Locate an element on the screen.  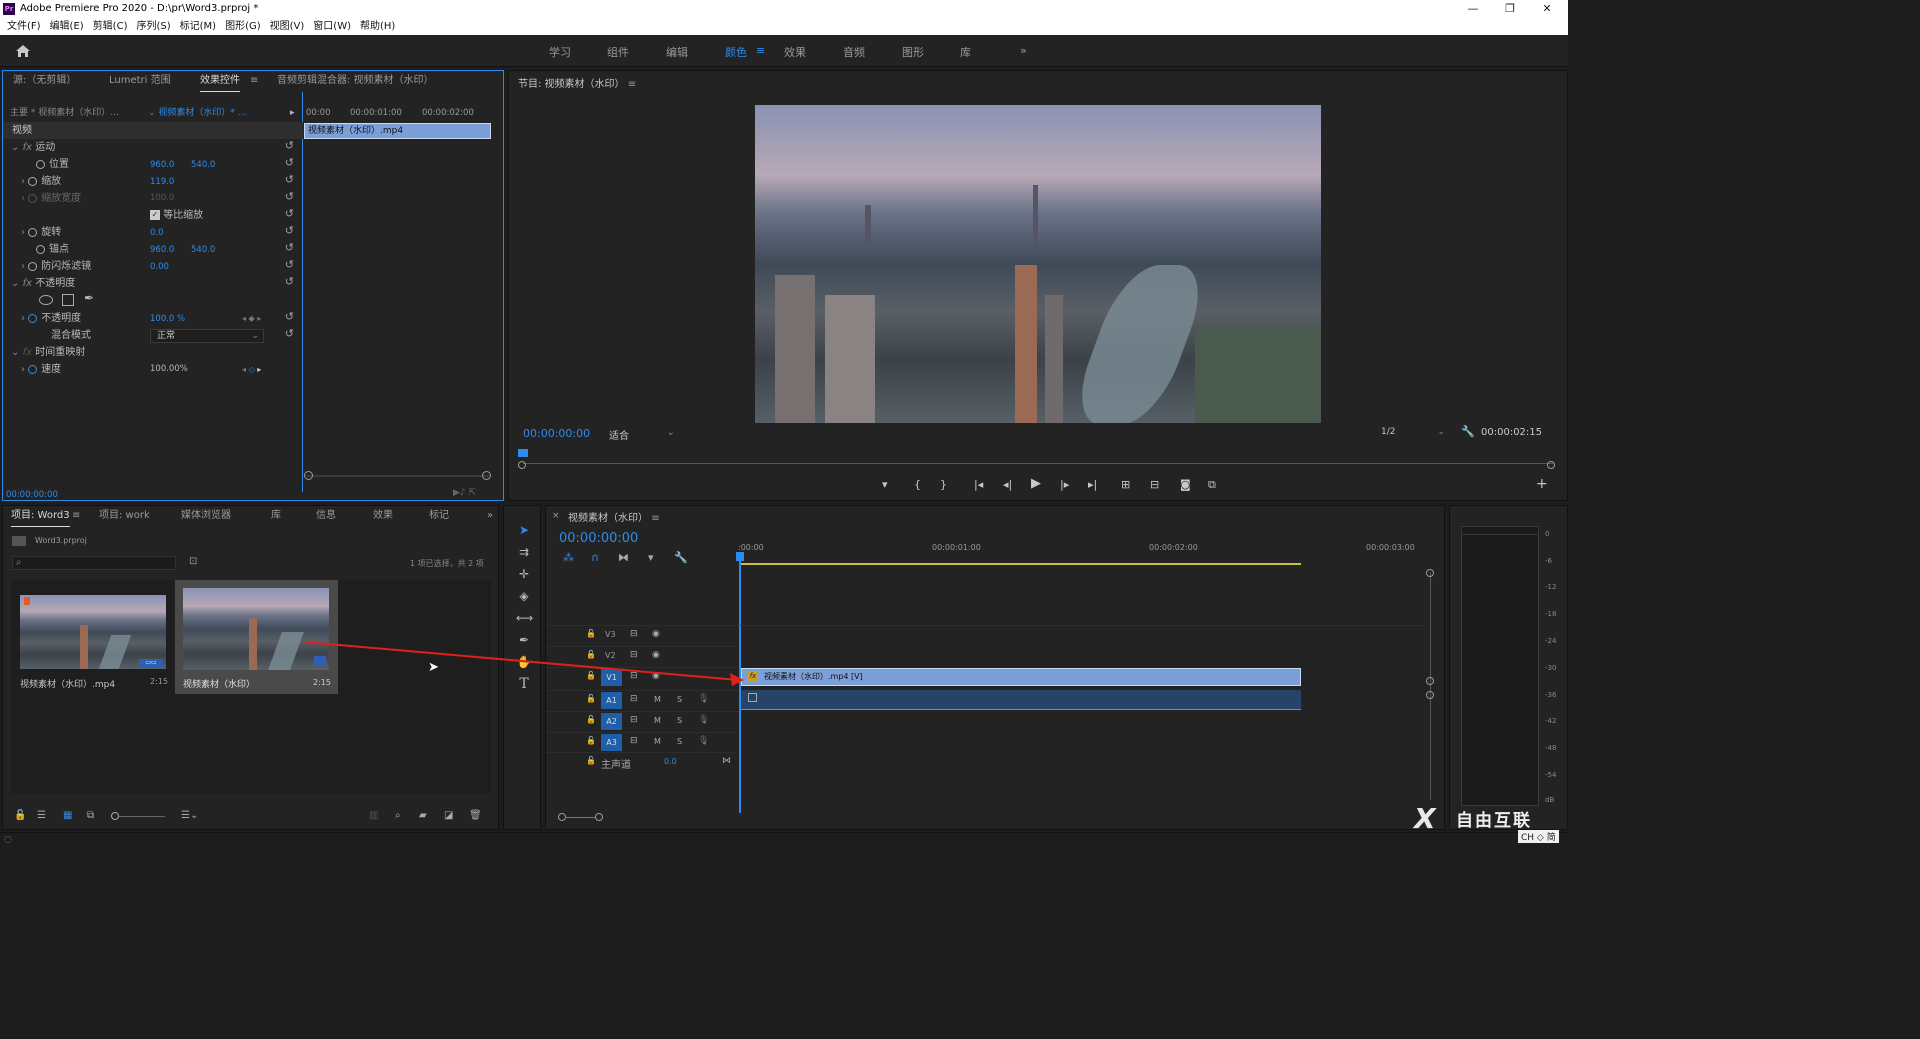
watermark-x-icon: X is located at coordinates (1425, 818).